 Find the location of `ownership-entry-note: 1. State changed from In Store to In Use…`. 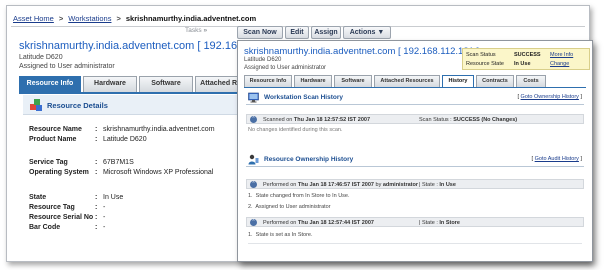

ownership-entry-note: 1. State changed from In Store to In Use… is located at coordinates (299, 196).